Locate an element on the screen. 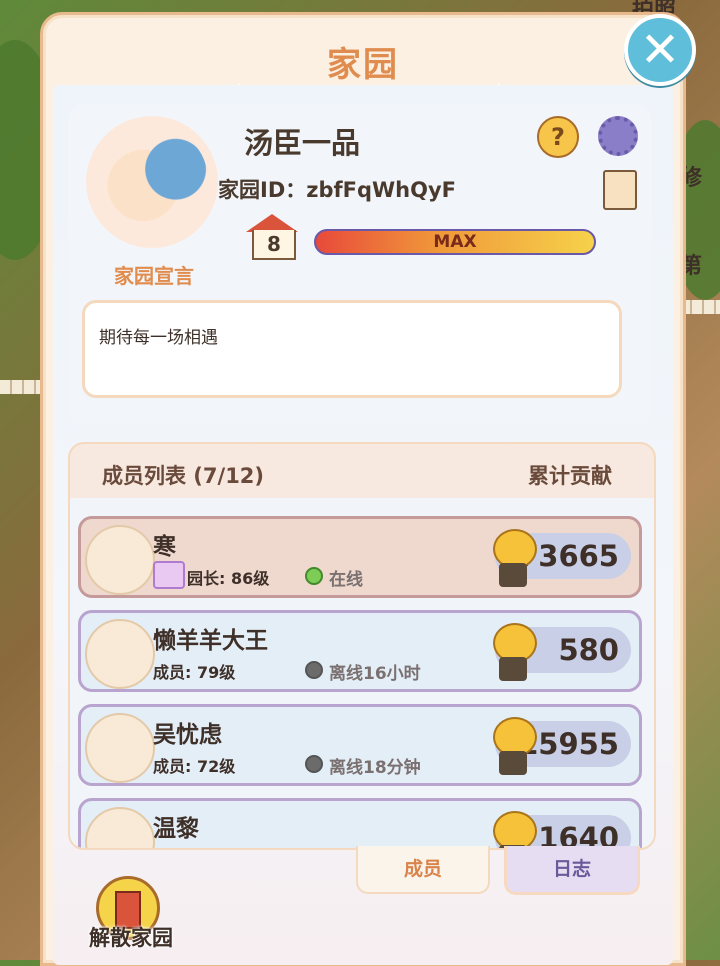  member-row: 温黎 1640 is located at coordinates (360, 823).